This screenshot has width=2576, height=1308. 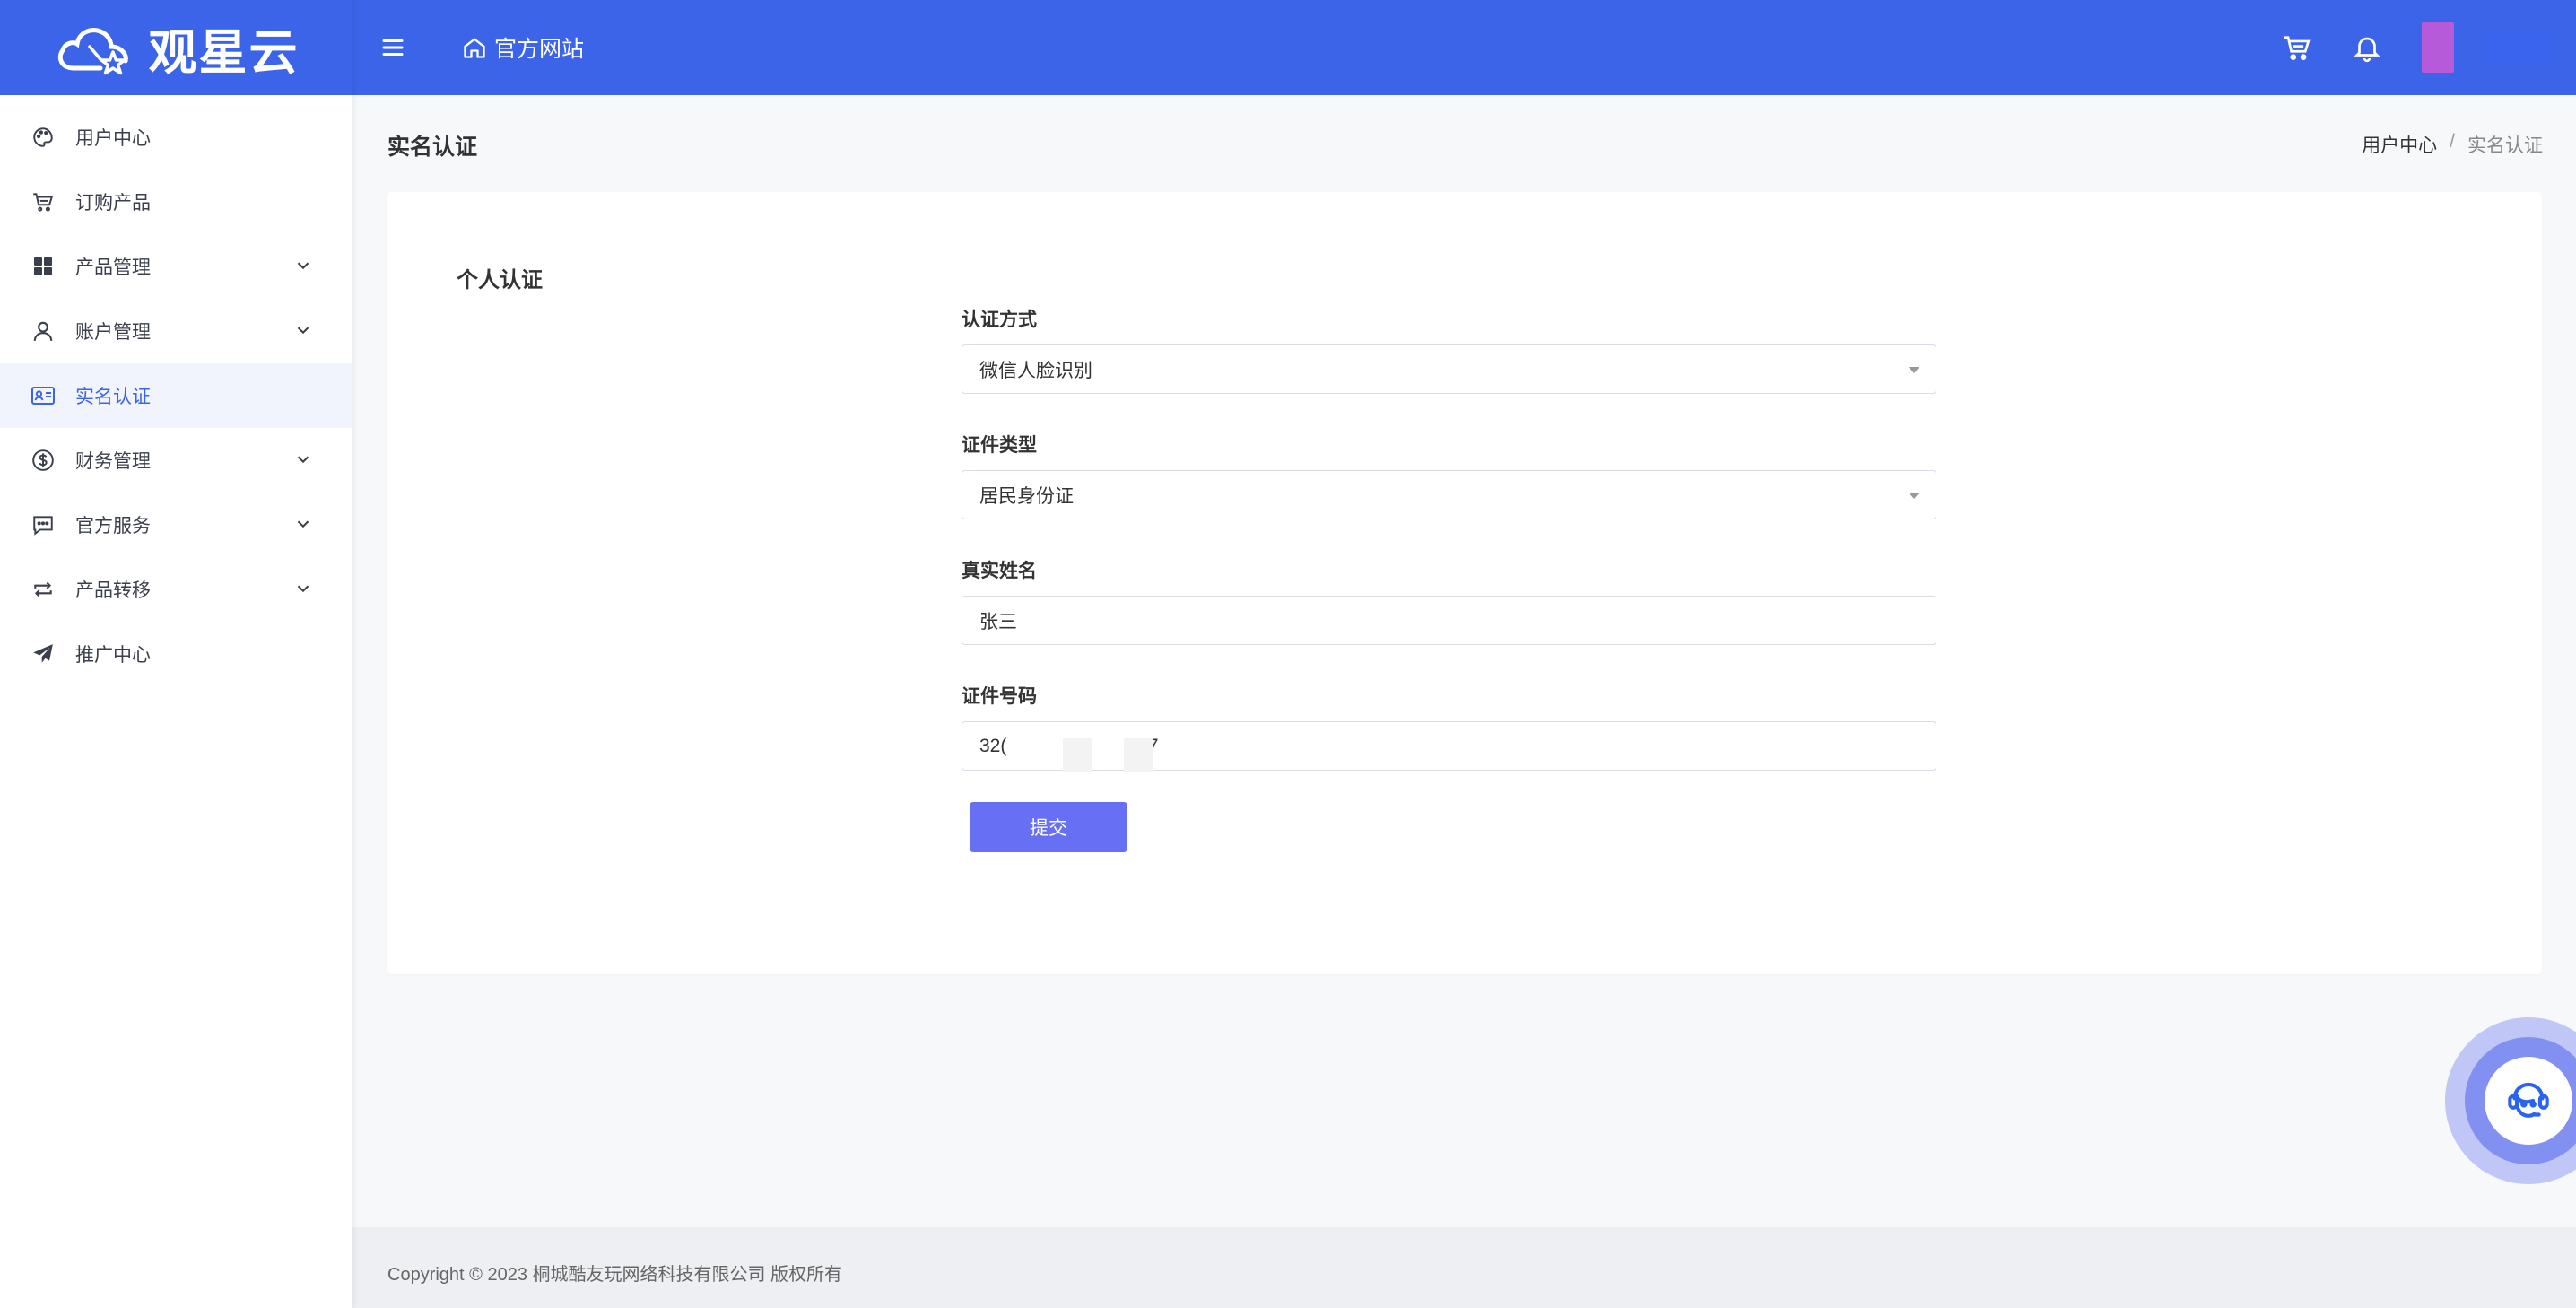 I want to click on real-name-input-wrap, so click(x=1449, y=621).